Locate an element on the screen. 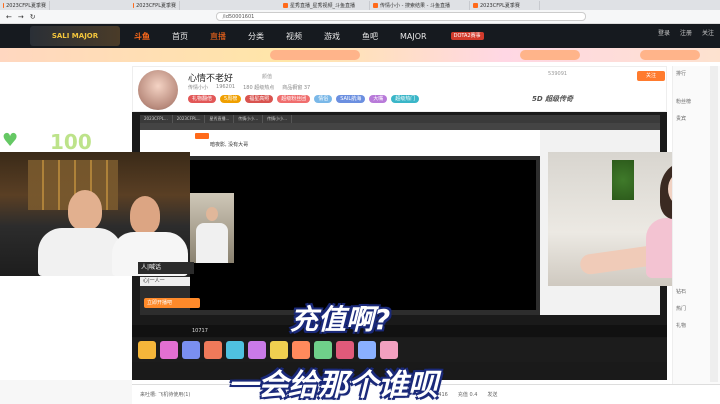 The height and width of the screenshot is (404, 720). inner-facecam is located at coordinates (212, 228).